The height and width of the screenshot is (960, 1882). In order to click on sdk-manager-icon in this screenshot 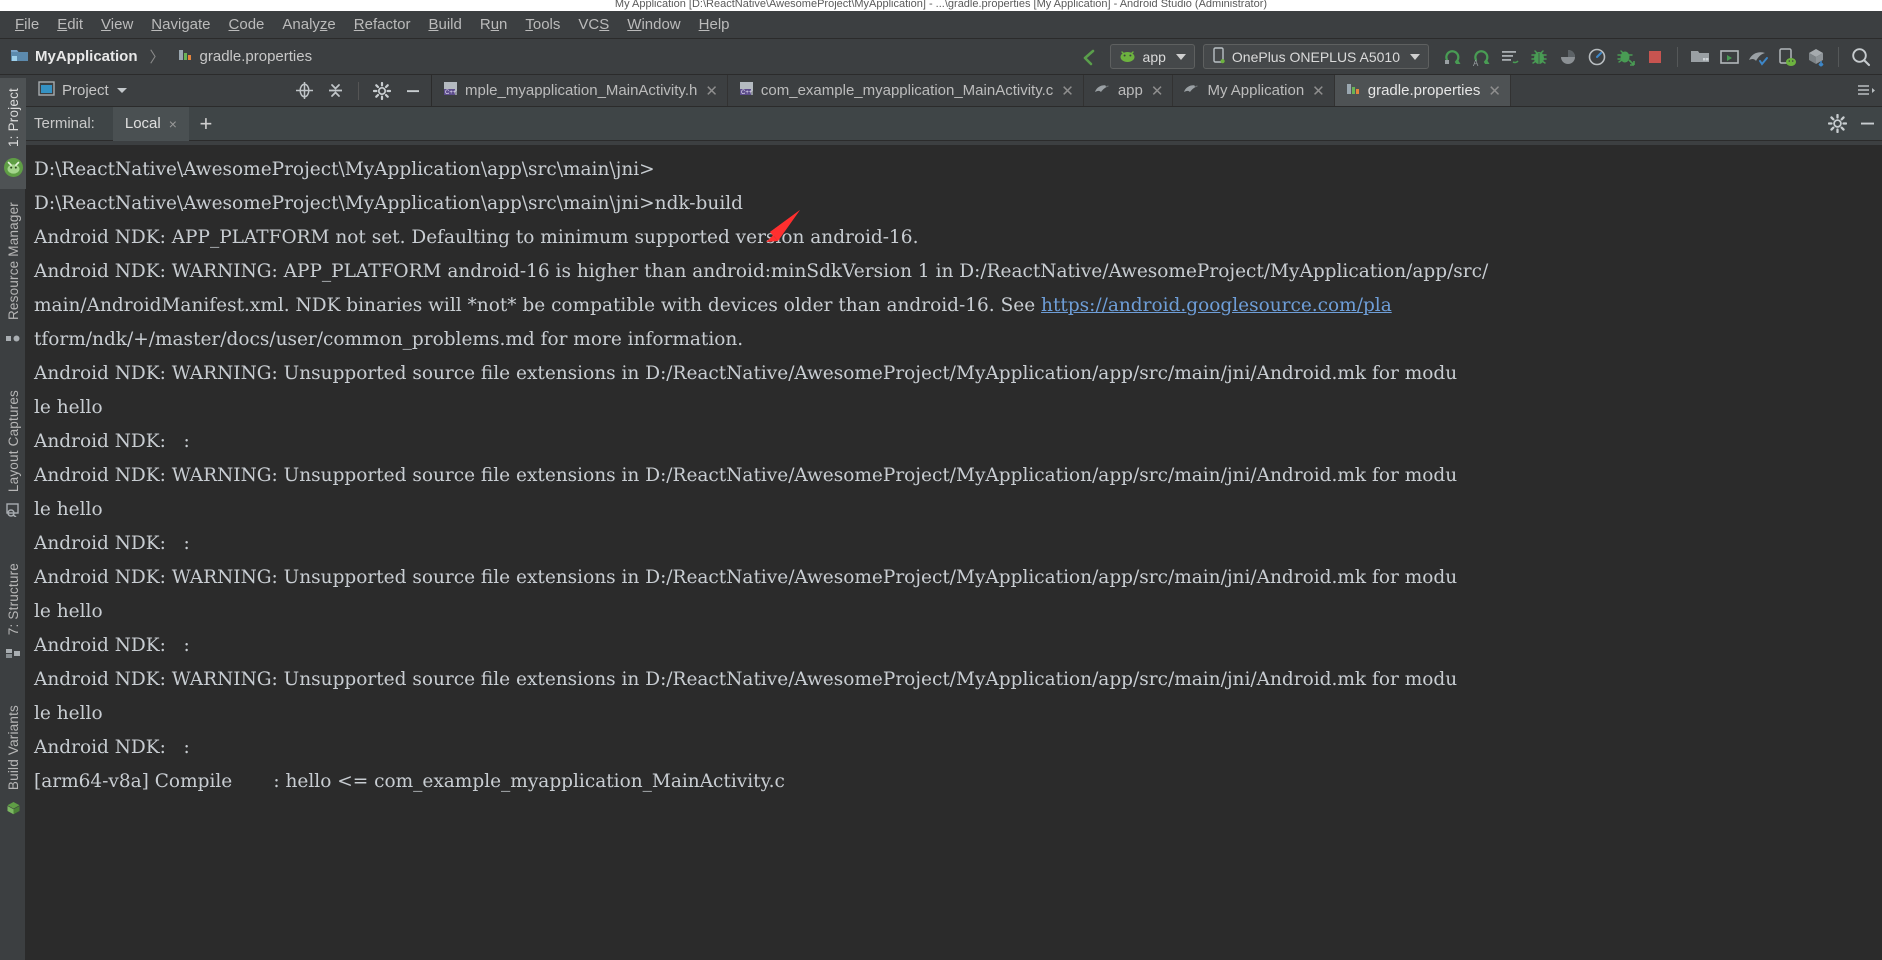, I will do `click(1700, 57)`.